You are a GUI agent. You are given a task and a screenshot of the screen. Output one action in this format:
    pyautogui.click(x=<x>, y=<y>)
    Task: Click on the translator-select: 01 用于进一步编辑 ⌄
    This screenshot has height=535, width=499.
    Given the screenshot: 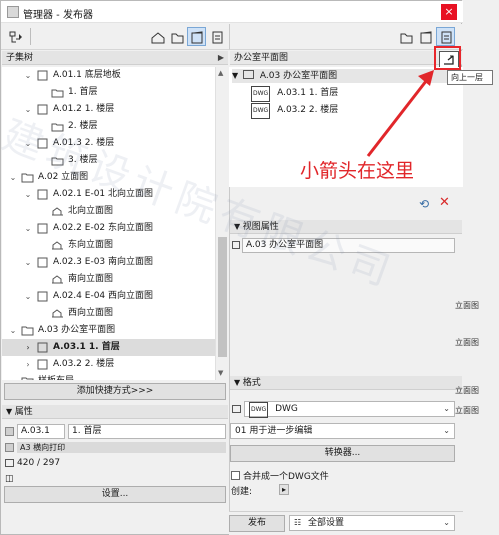 What is the action you would take?
    pyautogui.click(x=342, y=431)
    